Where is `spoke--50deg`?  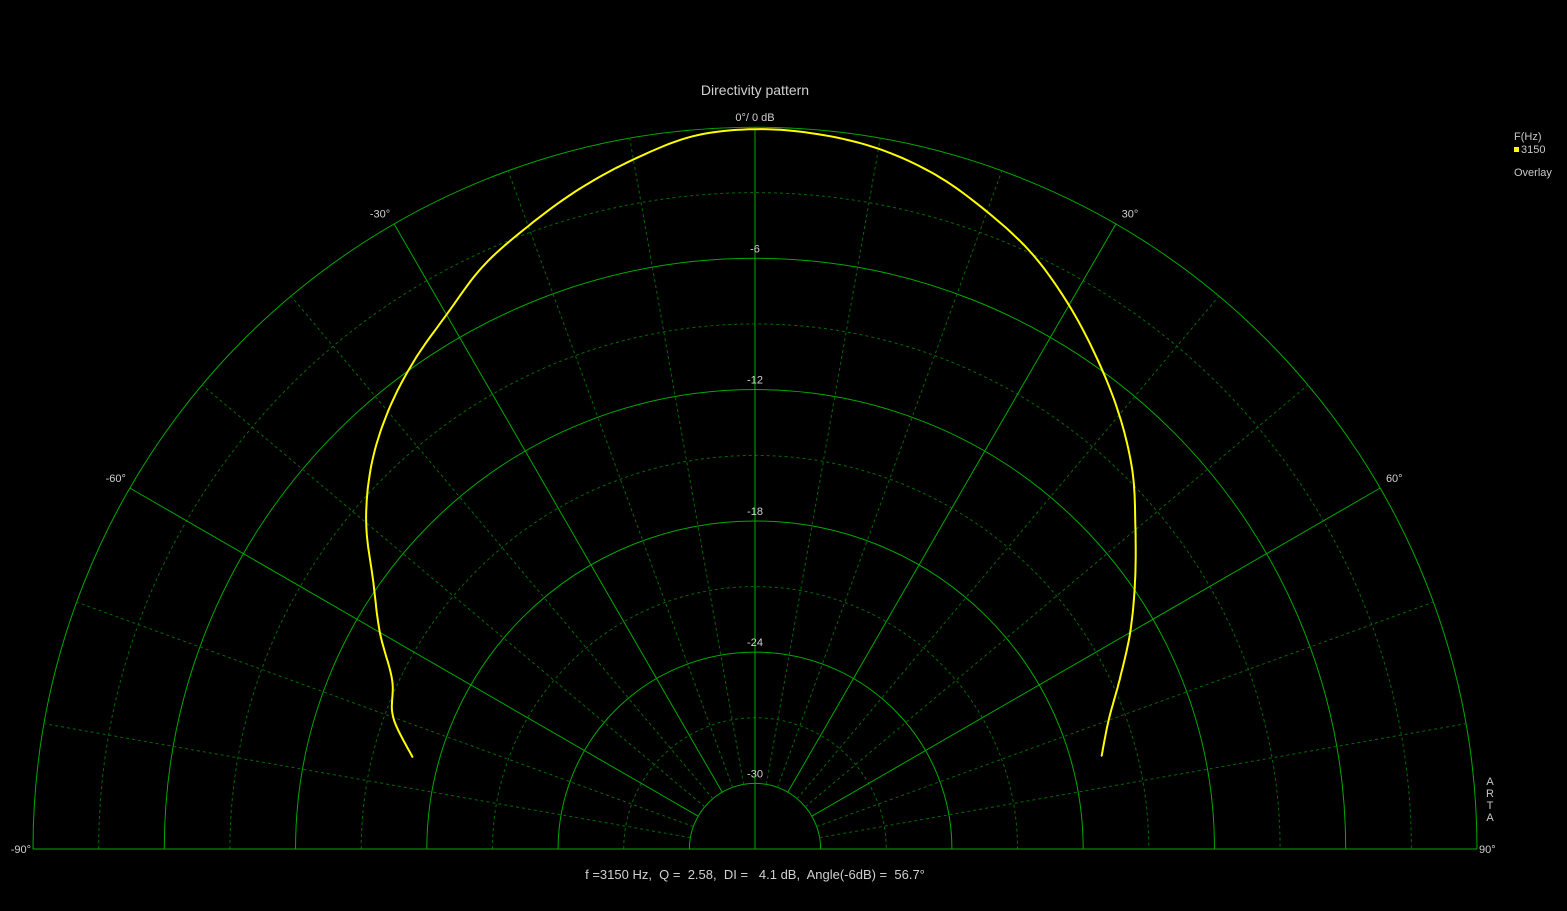
spoke--50deg is located at coordinates (453, 596).